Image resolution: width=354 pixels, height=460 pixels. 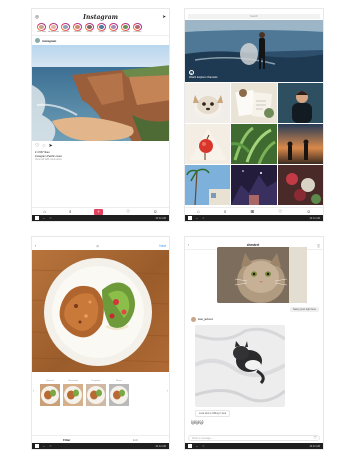 I want to click on filter-option: Normal, so click(x=50, y=393).